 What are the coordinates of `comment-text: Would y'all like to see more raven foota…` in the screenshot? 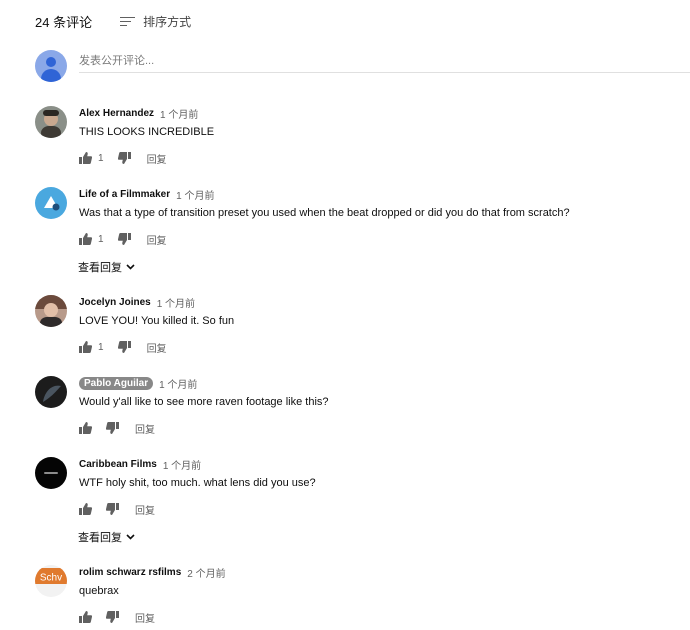 It's located at (204, 402).